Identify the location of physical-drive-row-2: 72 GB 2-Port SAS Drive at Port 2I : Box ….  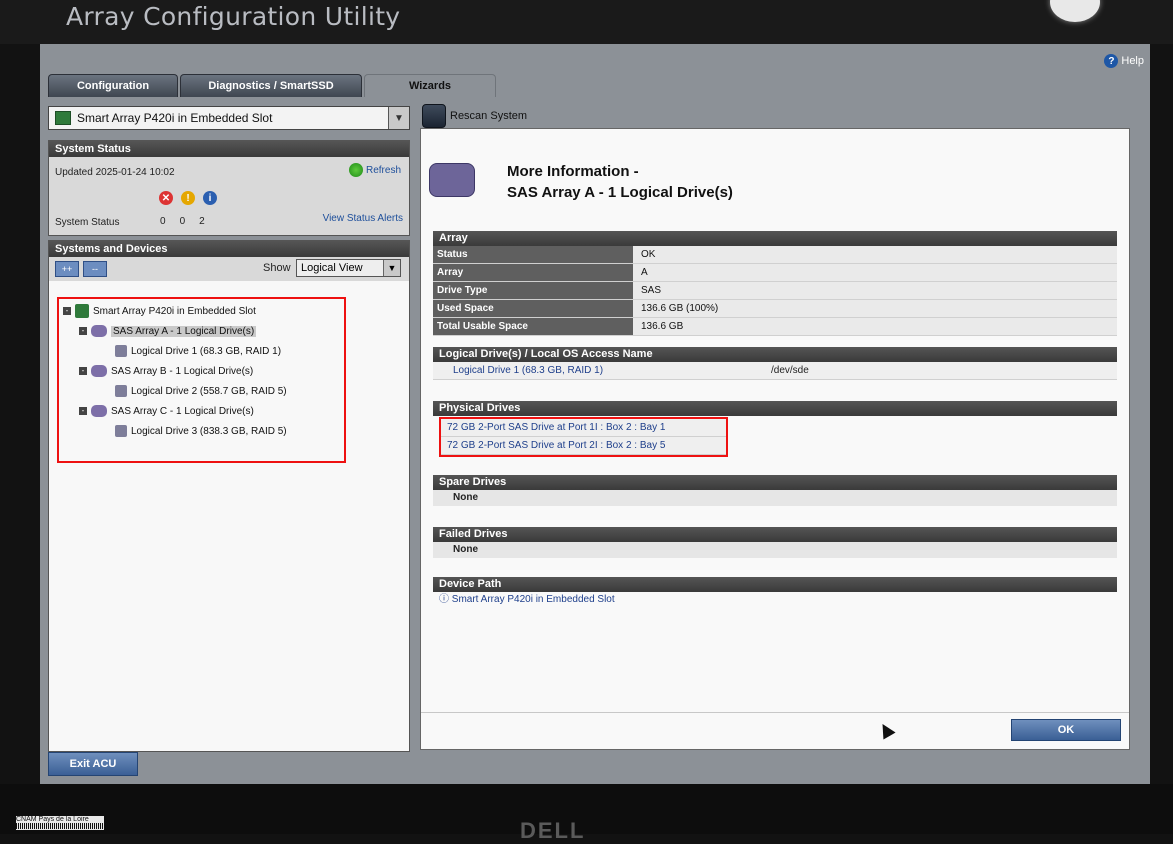
(583, 446).